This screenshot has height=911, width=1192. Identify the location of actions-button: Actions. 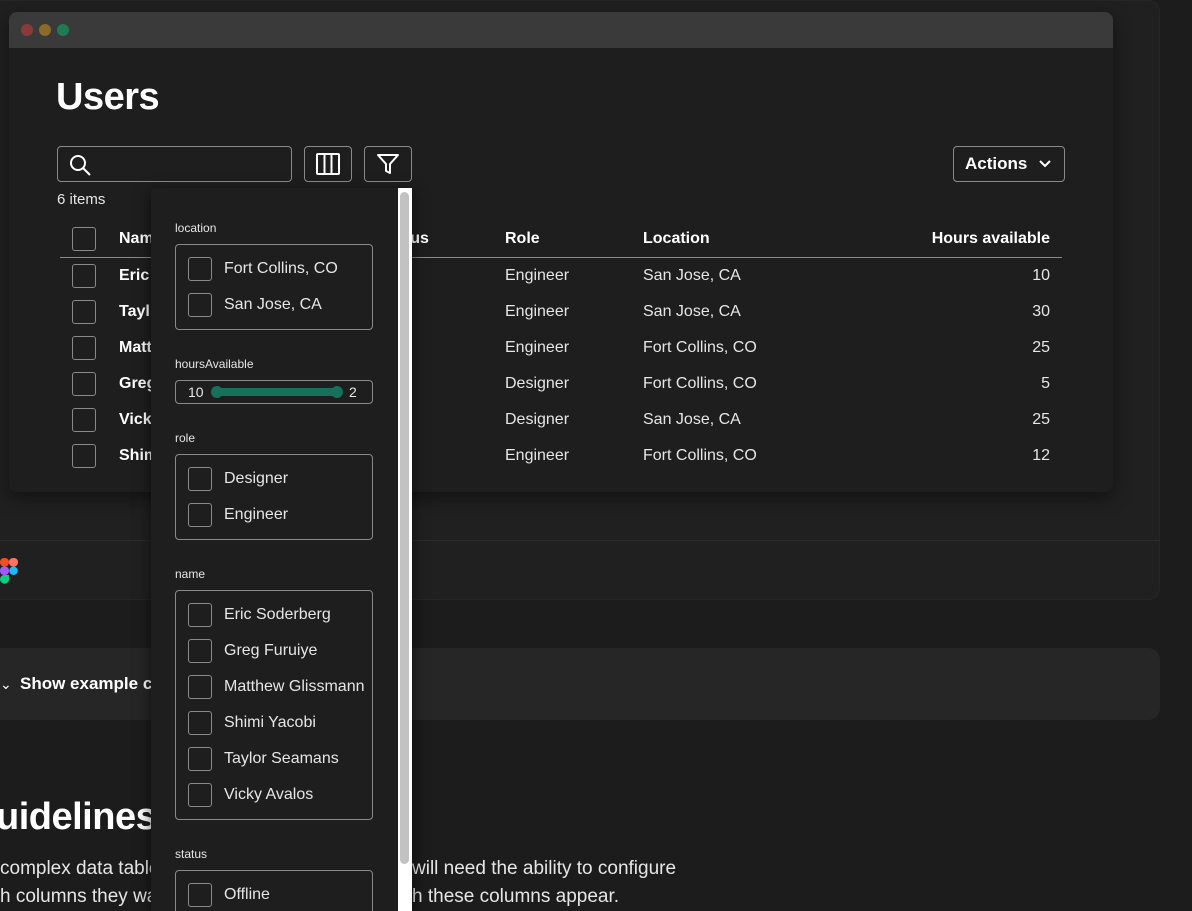
(1009, 164).